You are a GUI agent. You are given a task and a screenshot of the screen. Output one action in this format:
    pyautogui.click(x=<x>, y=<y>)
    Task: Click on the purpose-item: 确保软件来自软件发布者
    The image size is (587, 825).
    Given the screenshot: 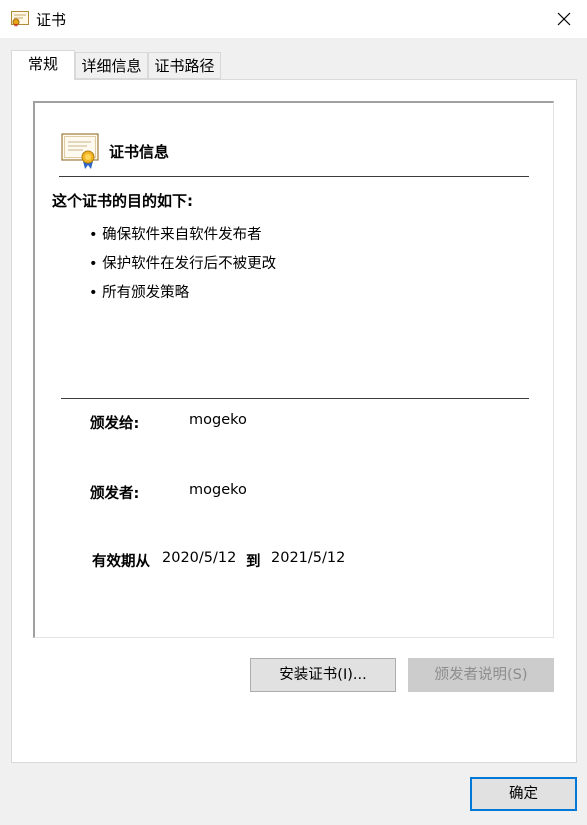 What is the action you would take?
    pyautogui.click(x=182, y=237)
    